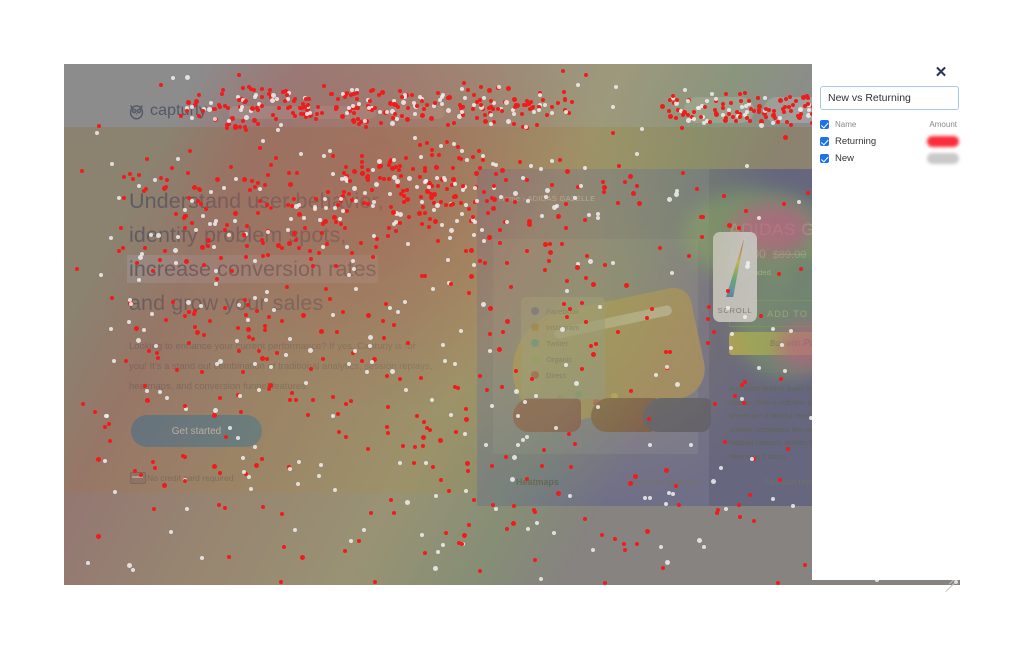 This screenshot has width=1024, height=650. I want to click on row-checkbox-returning, so click(824, 141).